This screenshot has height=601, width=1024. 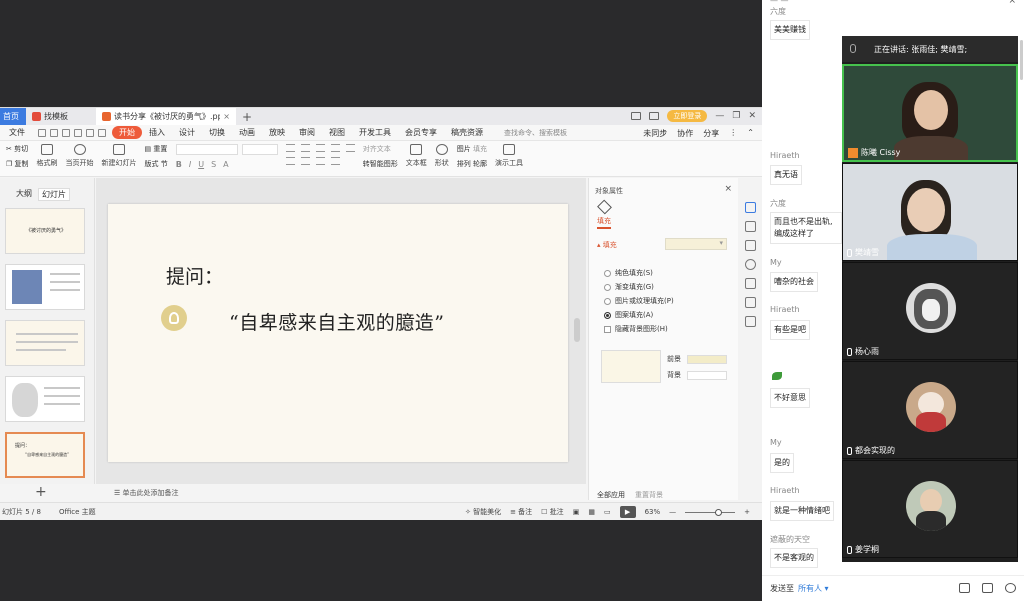 I want to click on reading-view-icon: ▭, so click(x=607, y=512).